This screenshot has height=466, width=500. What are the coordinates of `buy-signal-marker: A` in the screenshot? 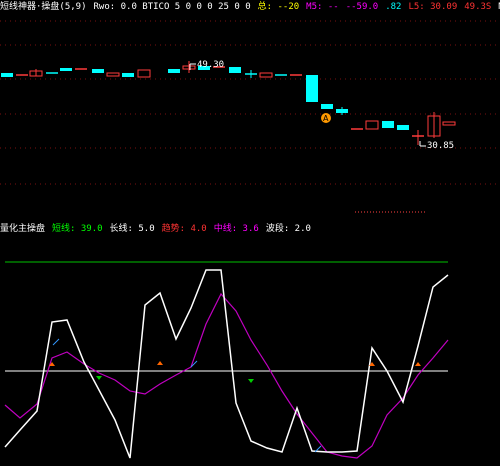 It's located at (326, 118).